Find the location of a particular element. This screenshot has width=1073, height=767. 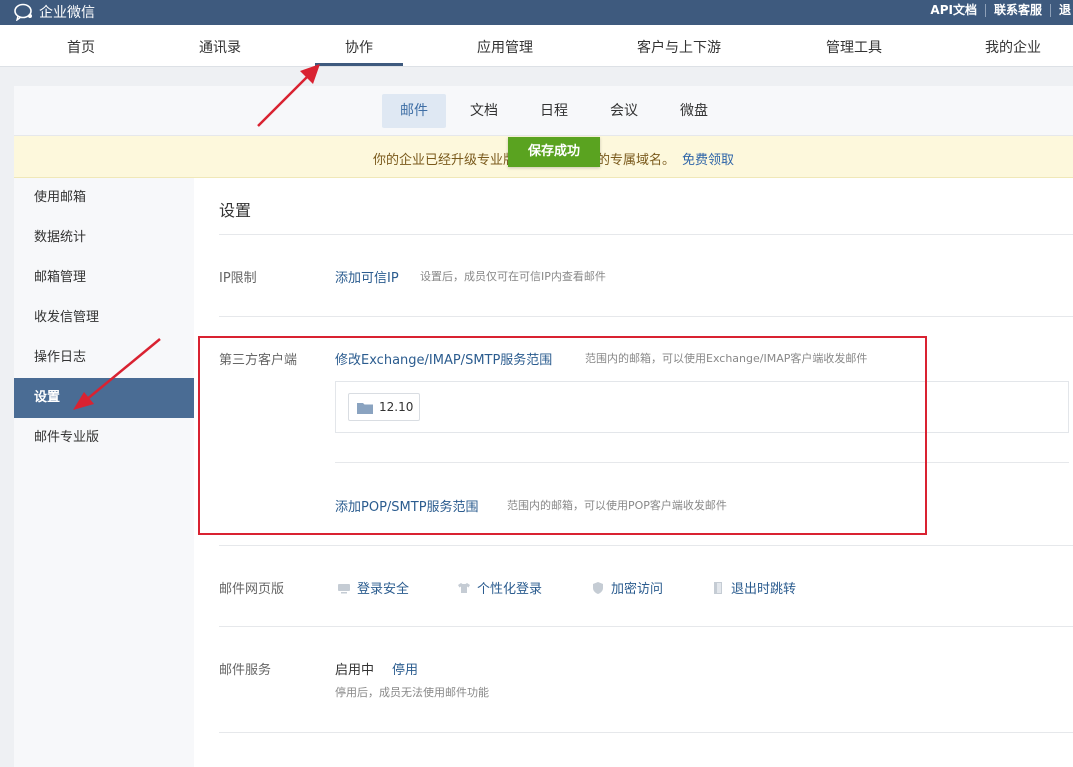

logout-link: 退 is located at coordinates (1062, 10).